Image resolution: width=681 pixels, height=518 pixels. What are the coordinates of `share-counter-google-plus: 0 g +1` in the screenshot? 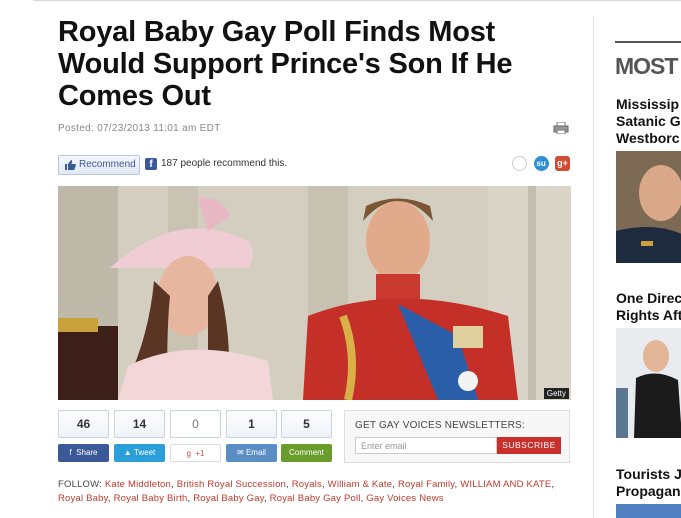 It's located at (195, 436).